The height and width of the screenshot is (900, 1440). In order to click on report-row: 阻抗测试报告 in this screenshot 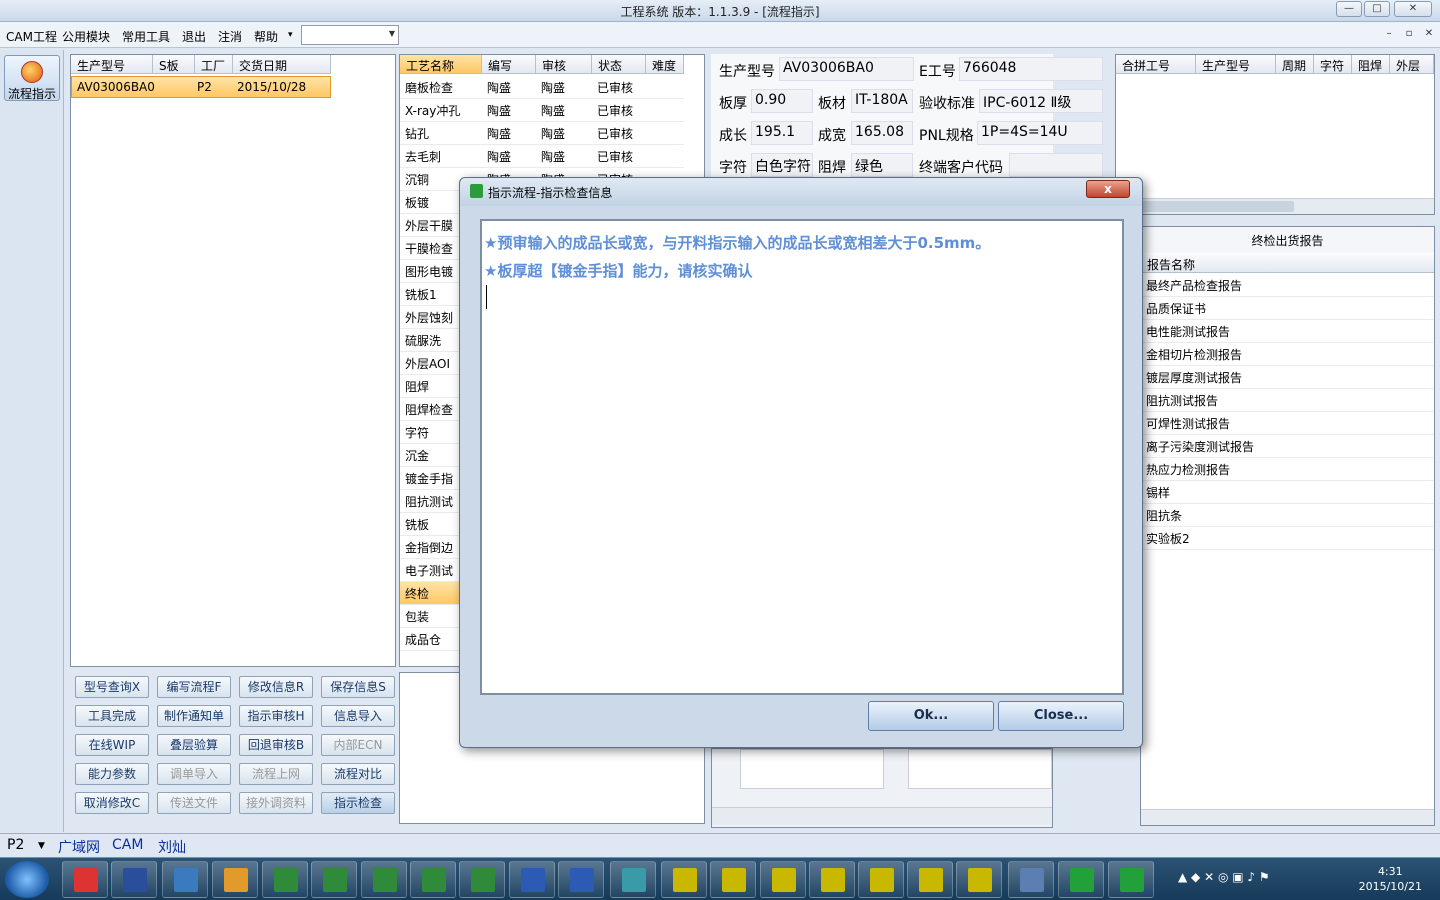, I will do `click(1287, 400)`.